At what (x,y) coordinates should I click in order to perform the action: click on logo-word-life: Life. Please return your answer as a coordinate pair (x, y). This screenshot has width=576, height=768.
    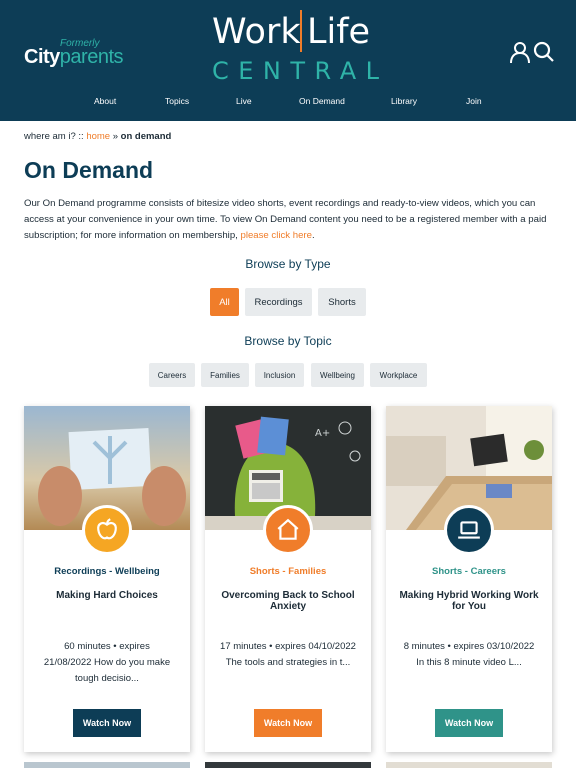
    Looking at the image, I should click on (339, 32).